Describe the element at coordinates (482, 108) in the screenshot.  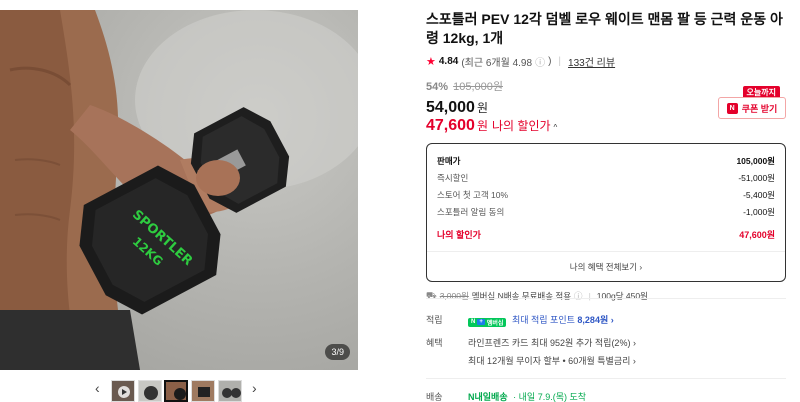
I see `sale-price-unit: 원` at that location.